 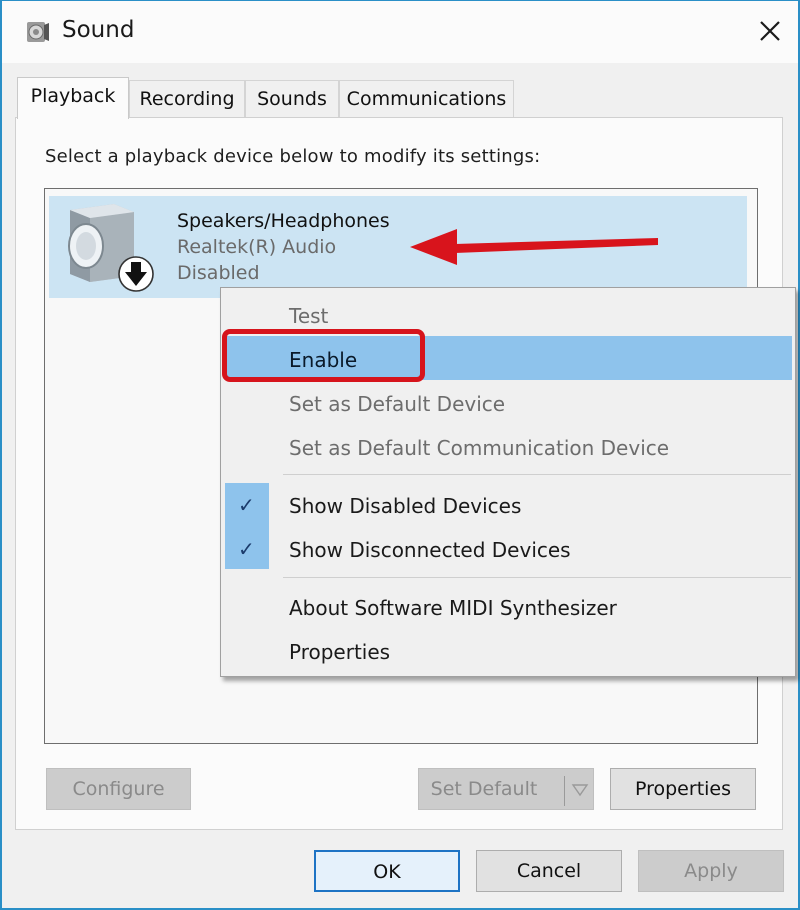 I want to click on set-default-button: Set Default, so click(x=506, y=789).